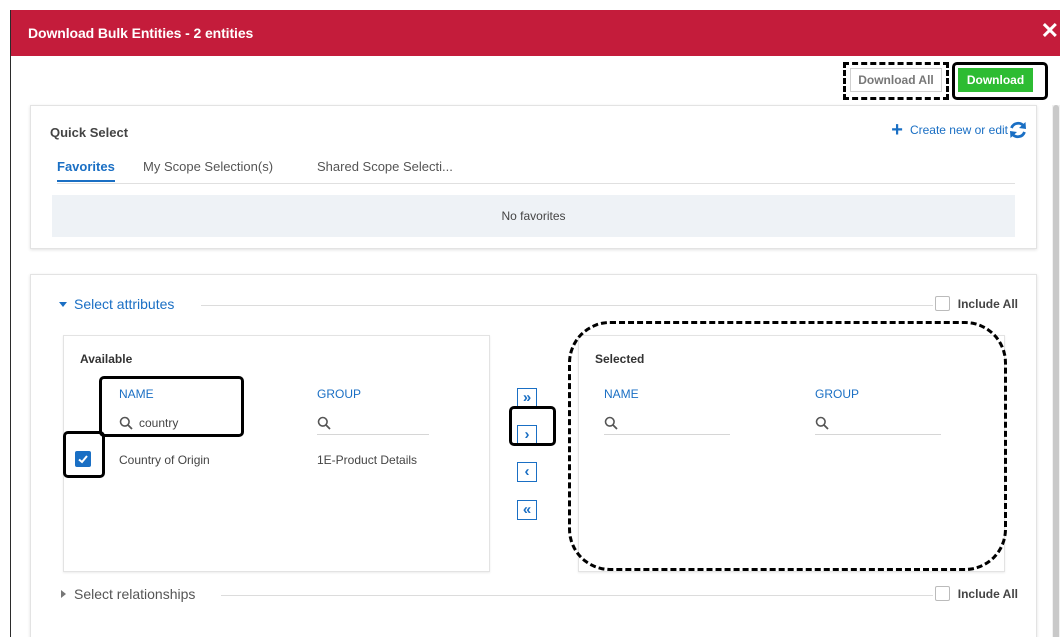 The height and width of the screenshot is (637, 1060). I want to click on select-relationships-header: Select relationships Include All, so click(538, 596).